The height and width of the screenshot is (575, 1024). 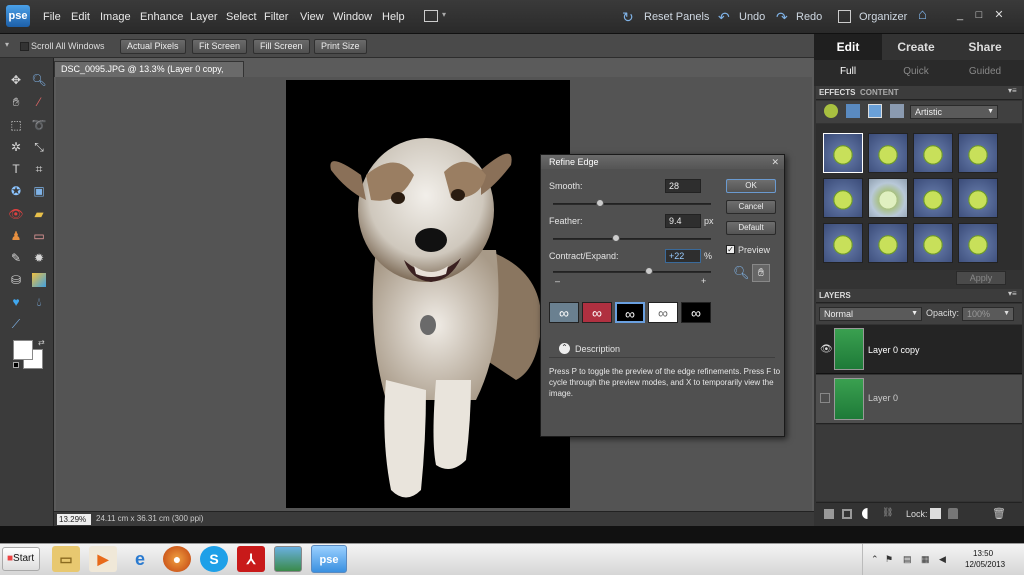 I want to click on apply-button: Apply, so click(x=981, y=278).